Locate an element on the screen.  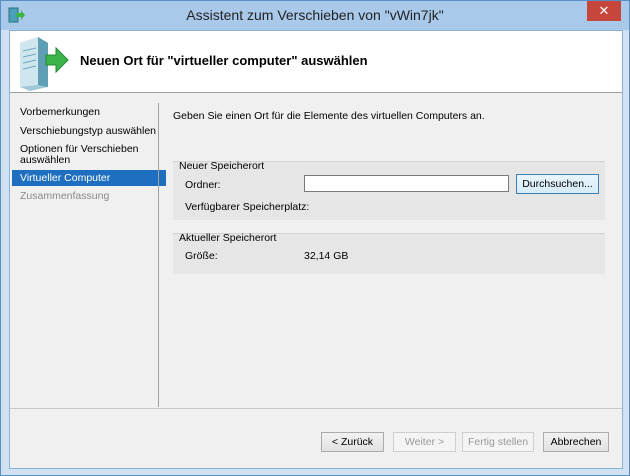
nav-divider is located at coordinates (158, 255).